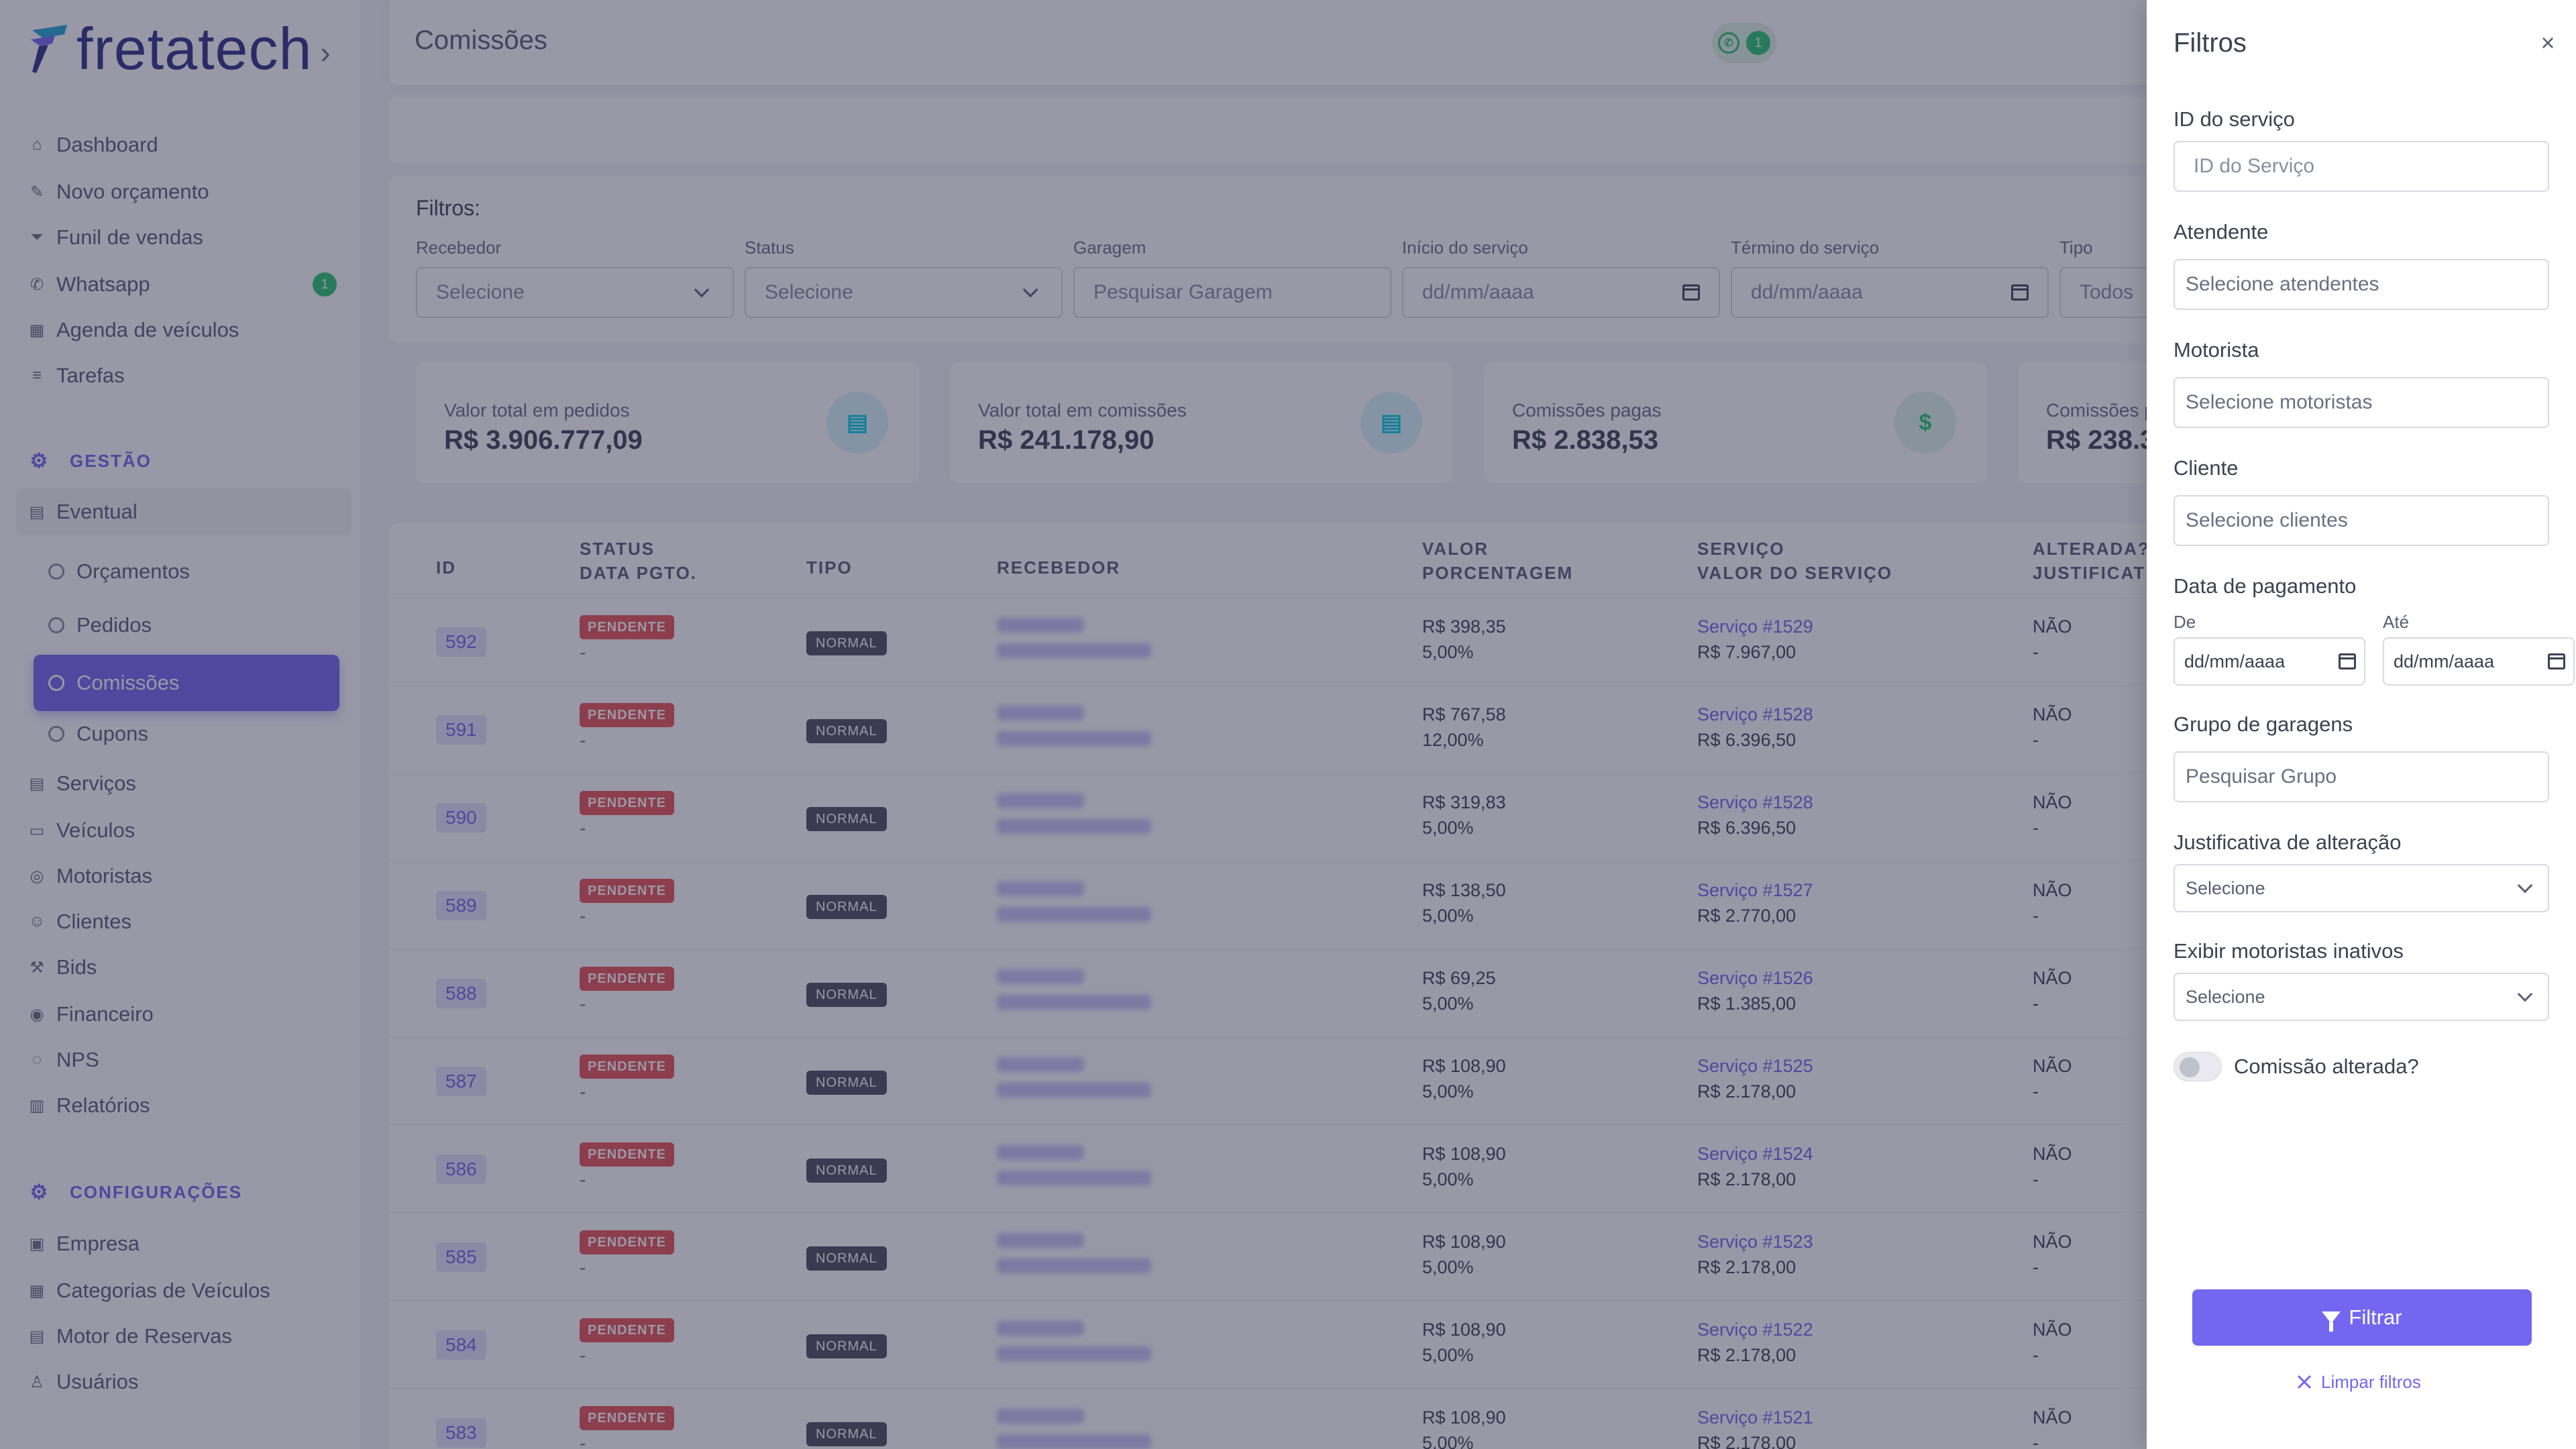  What do you see at coordinates (2361, 520) in the screenshot?
I see `cliente-select: Selecione clientes` at bounding box center [2361, 520].